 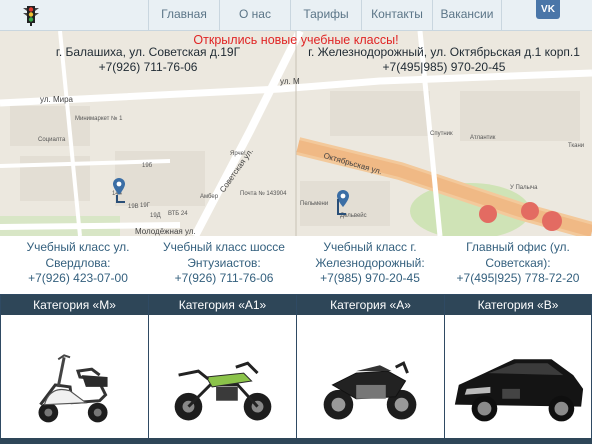 I want to click on category-card-a: Категория «А», so click(x=370, y=369).